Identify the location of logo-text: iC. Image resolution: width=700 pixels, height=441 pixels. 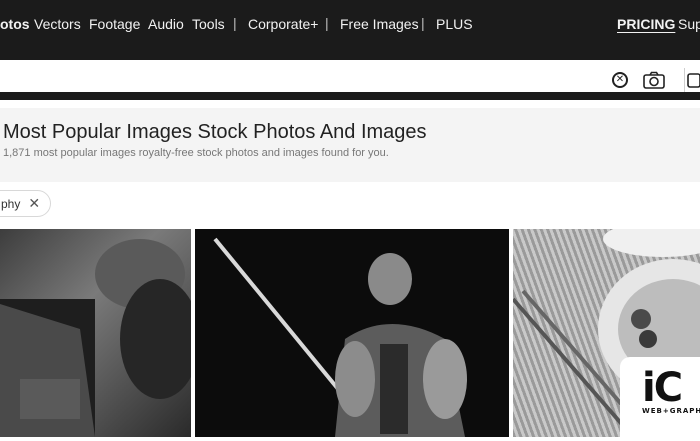
(662, 388).